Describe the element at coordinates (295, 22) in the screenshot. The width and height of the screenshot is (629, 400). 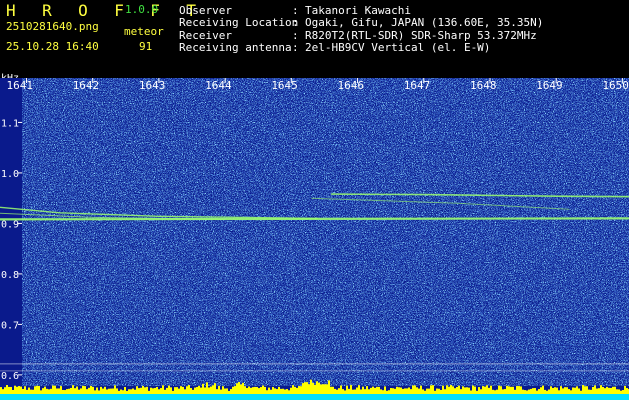
I see `location-colon: :` at that location.